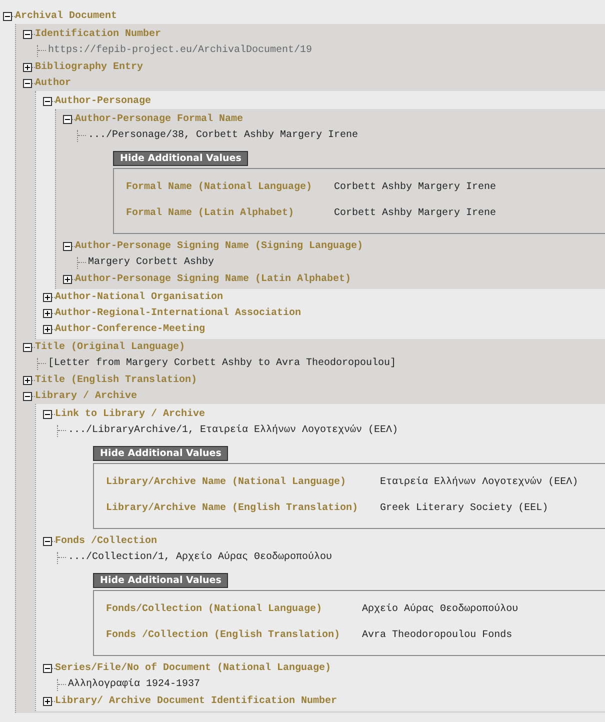 This screenshot has width=605, height=722. Describe the element at coordinates (200, 557) in the screenshot. I see `node-value: .../Collection/1, Αρχείο Αύρας Θεοδωροπούλου` at that location.